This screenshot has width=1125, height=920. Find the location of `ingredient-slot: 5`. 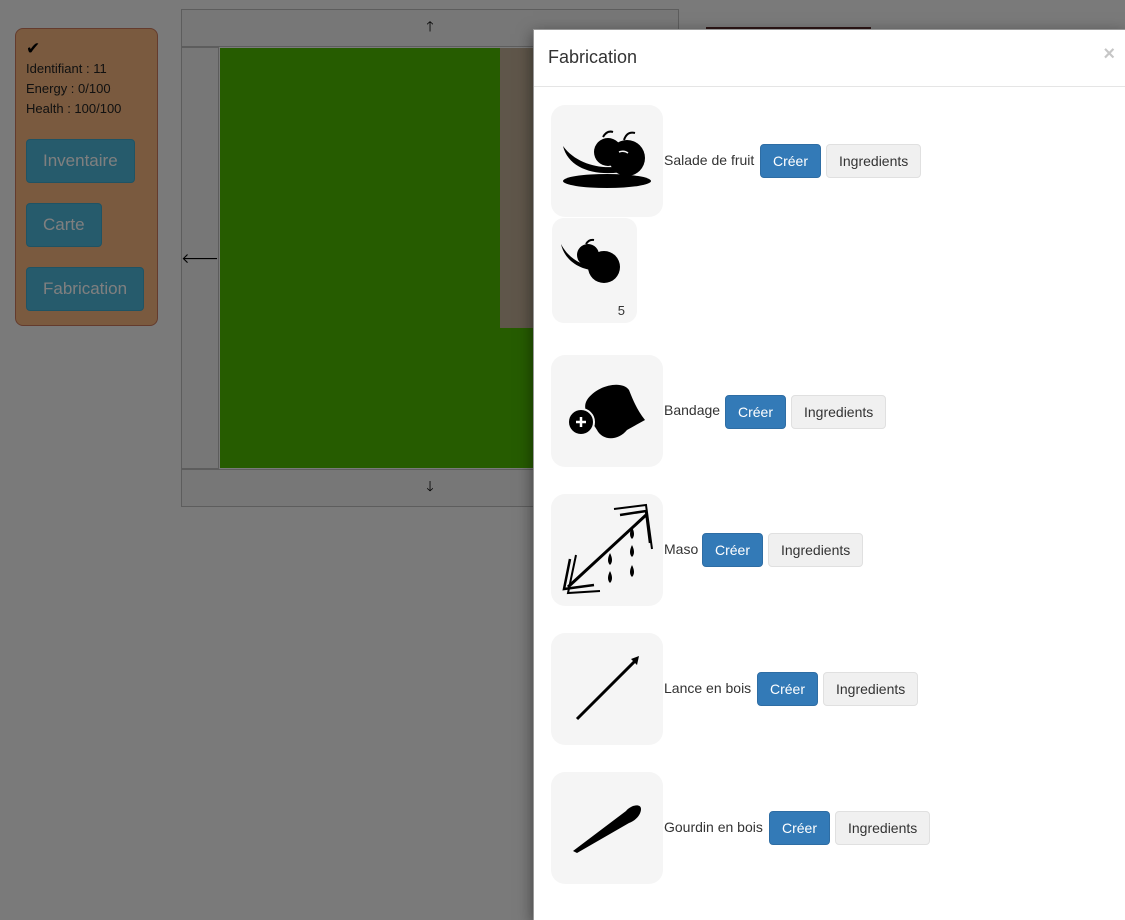

ingredient-slot: 5 is located at coordinates (594, 270).